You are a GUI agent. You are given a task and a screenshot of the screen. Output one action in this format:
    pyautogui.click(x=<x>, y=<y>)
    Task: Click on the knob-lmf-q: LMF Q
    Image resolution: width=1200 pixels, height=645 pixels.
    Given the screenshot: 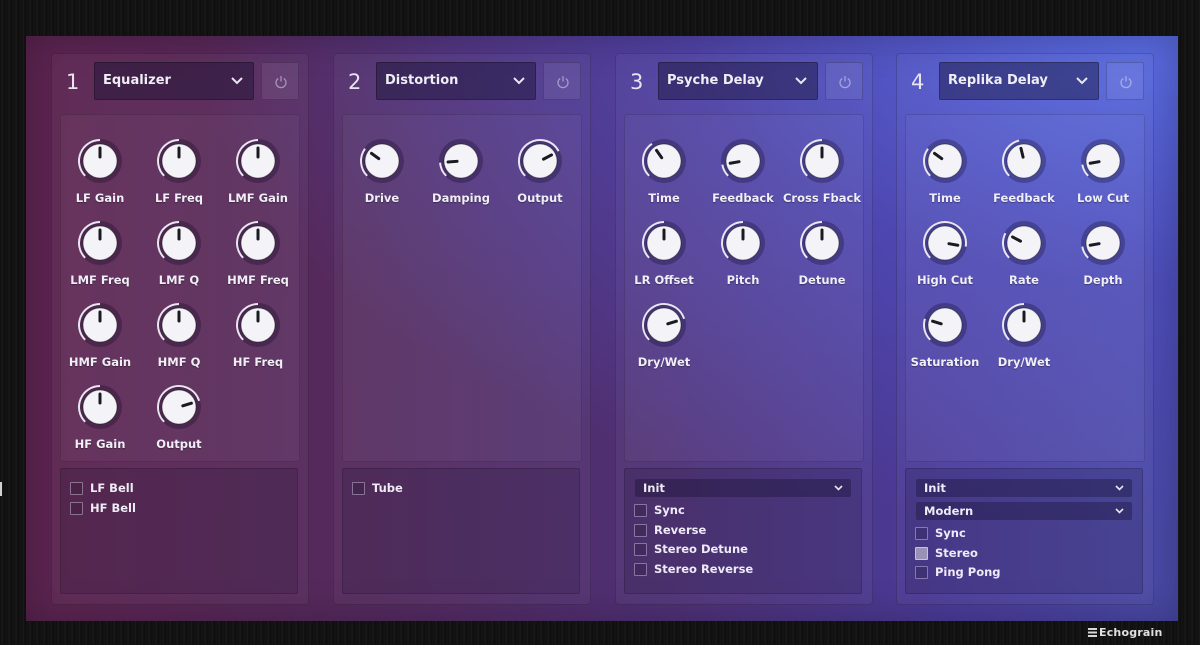 What is the action you would take?
    pyautogui.click(x=179, y=256)
    